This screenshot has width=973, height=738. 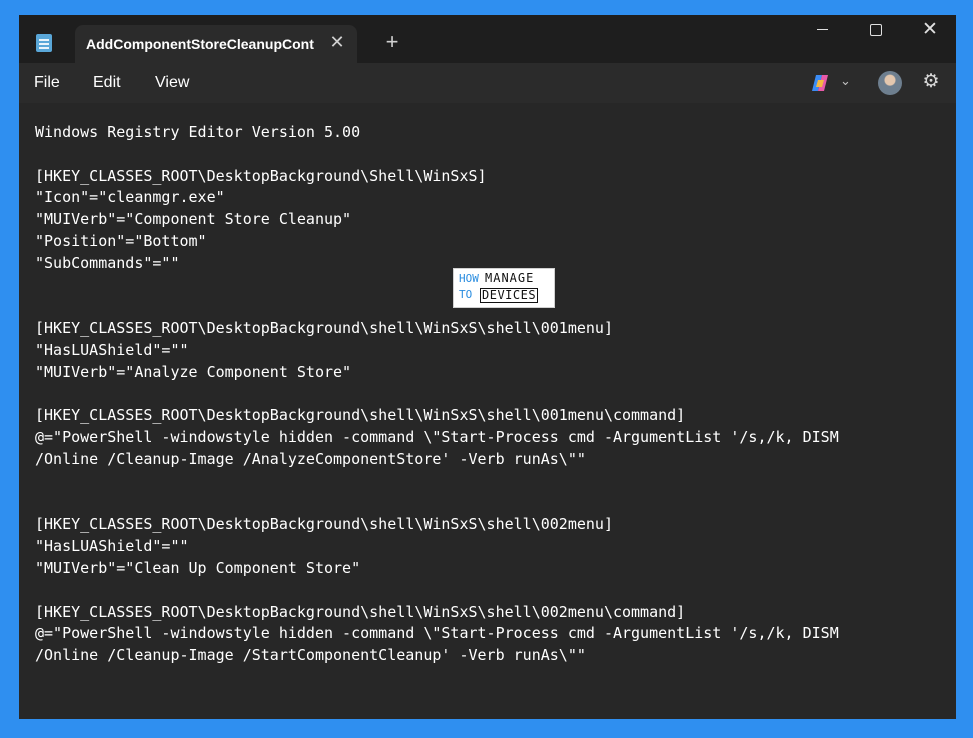 I want to click on text-line: "Icon"="cleanmgr.exe", so click(x=130, y=197).